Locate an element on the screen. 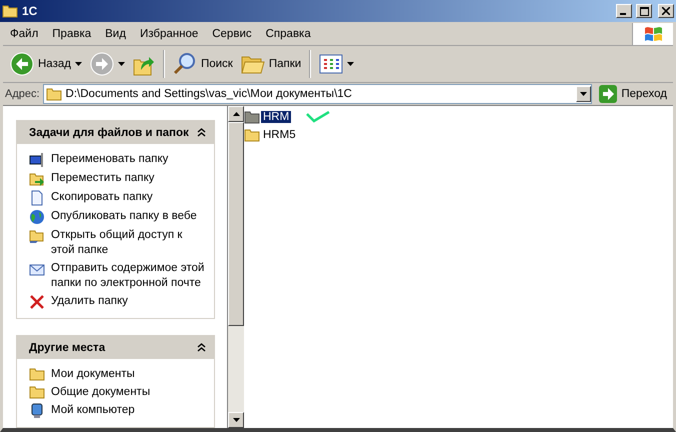 Image resolution: width=676 pixels, height=432 pixels. globe-icon is located at coordinates (37, 217).